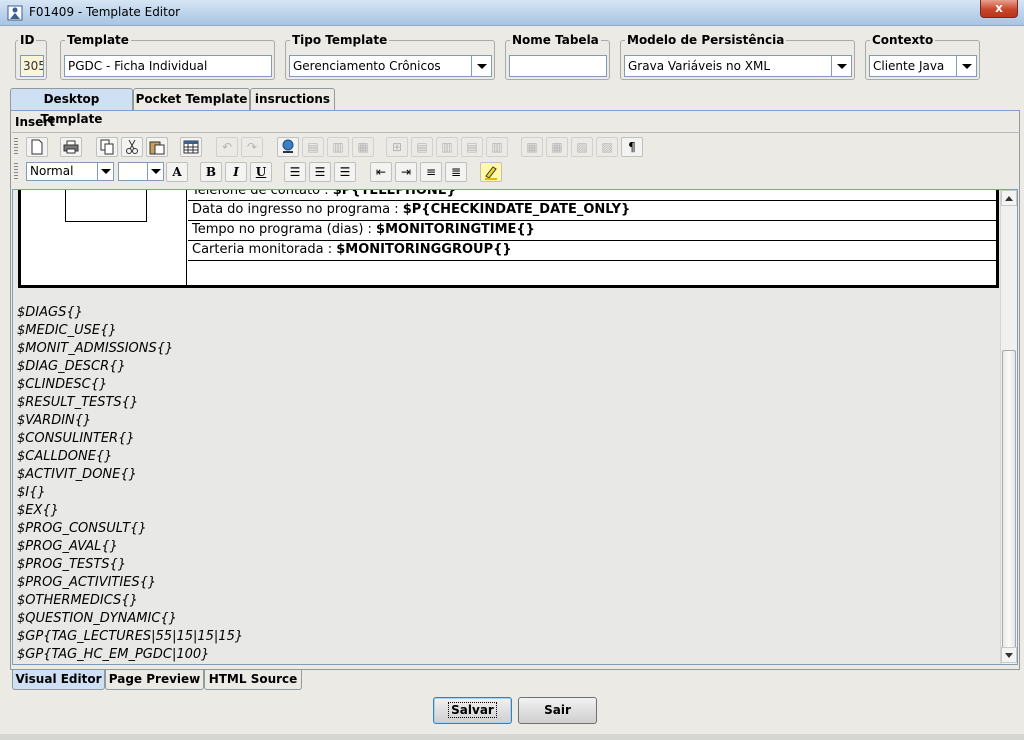  What do you see at coordinates (558, 66) in the screenshot?
I see `nome-tabela-input` at bounding box center [558, 66].